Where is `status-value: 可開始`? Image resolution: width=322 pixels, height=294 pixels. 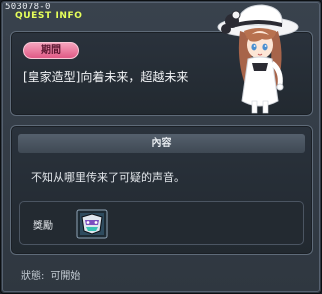
status-value: 可開始 is located at coordinates (65, 276).